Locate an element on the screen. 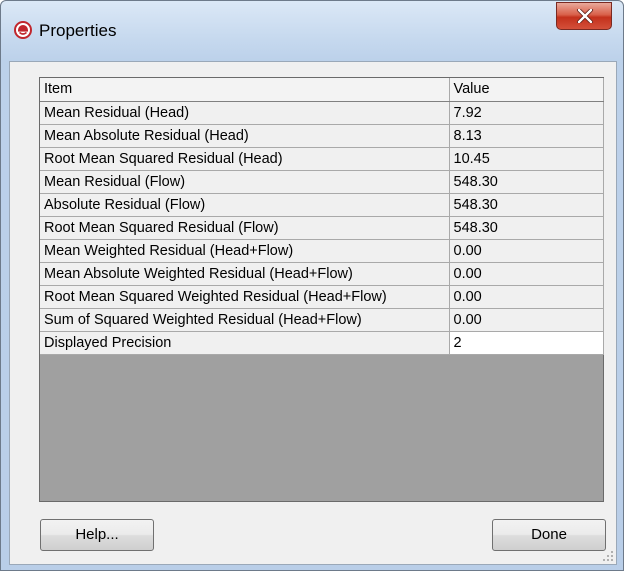  table-row: Root Mean Squared Residual (Head) 10.45 is located at coordinates (322, 159).